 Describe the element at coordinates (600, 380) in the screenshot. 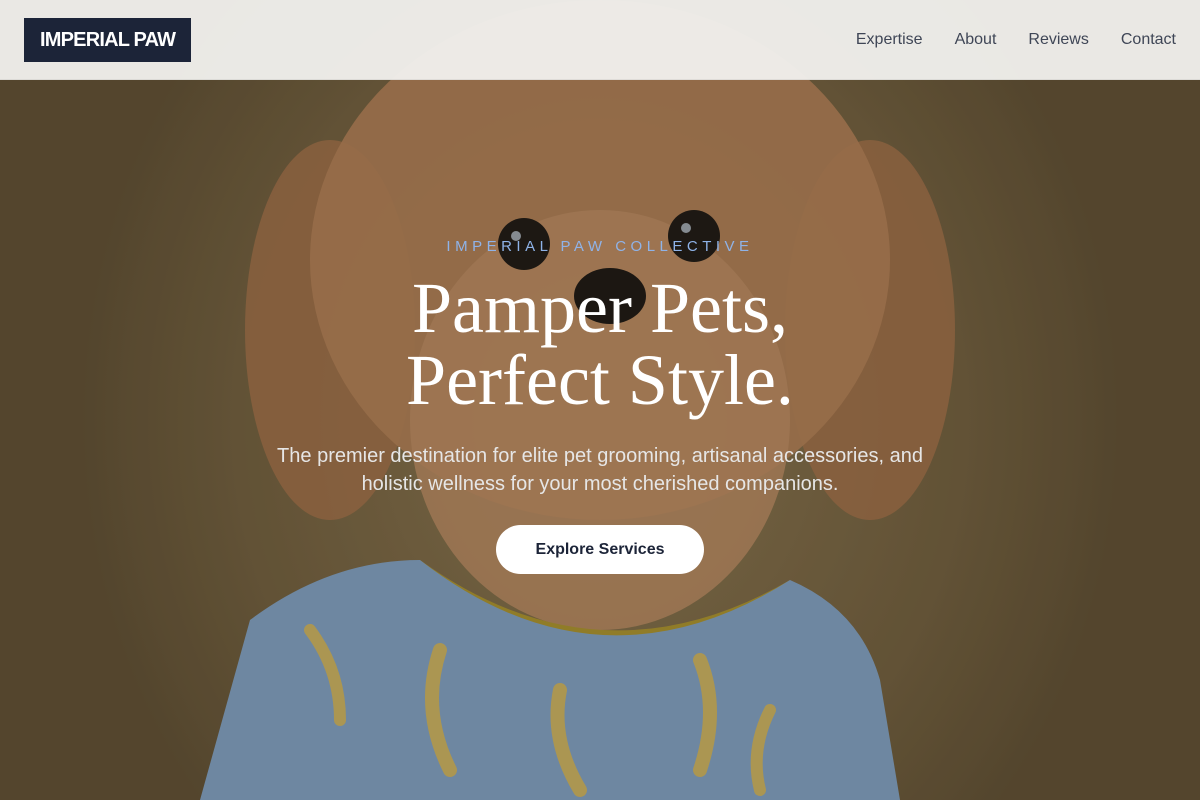

I see `hero-headline-line-2: Perfect Style.` at that location.